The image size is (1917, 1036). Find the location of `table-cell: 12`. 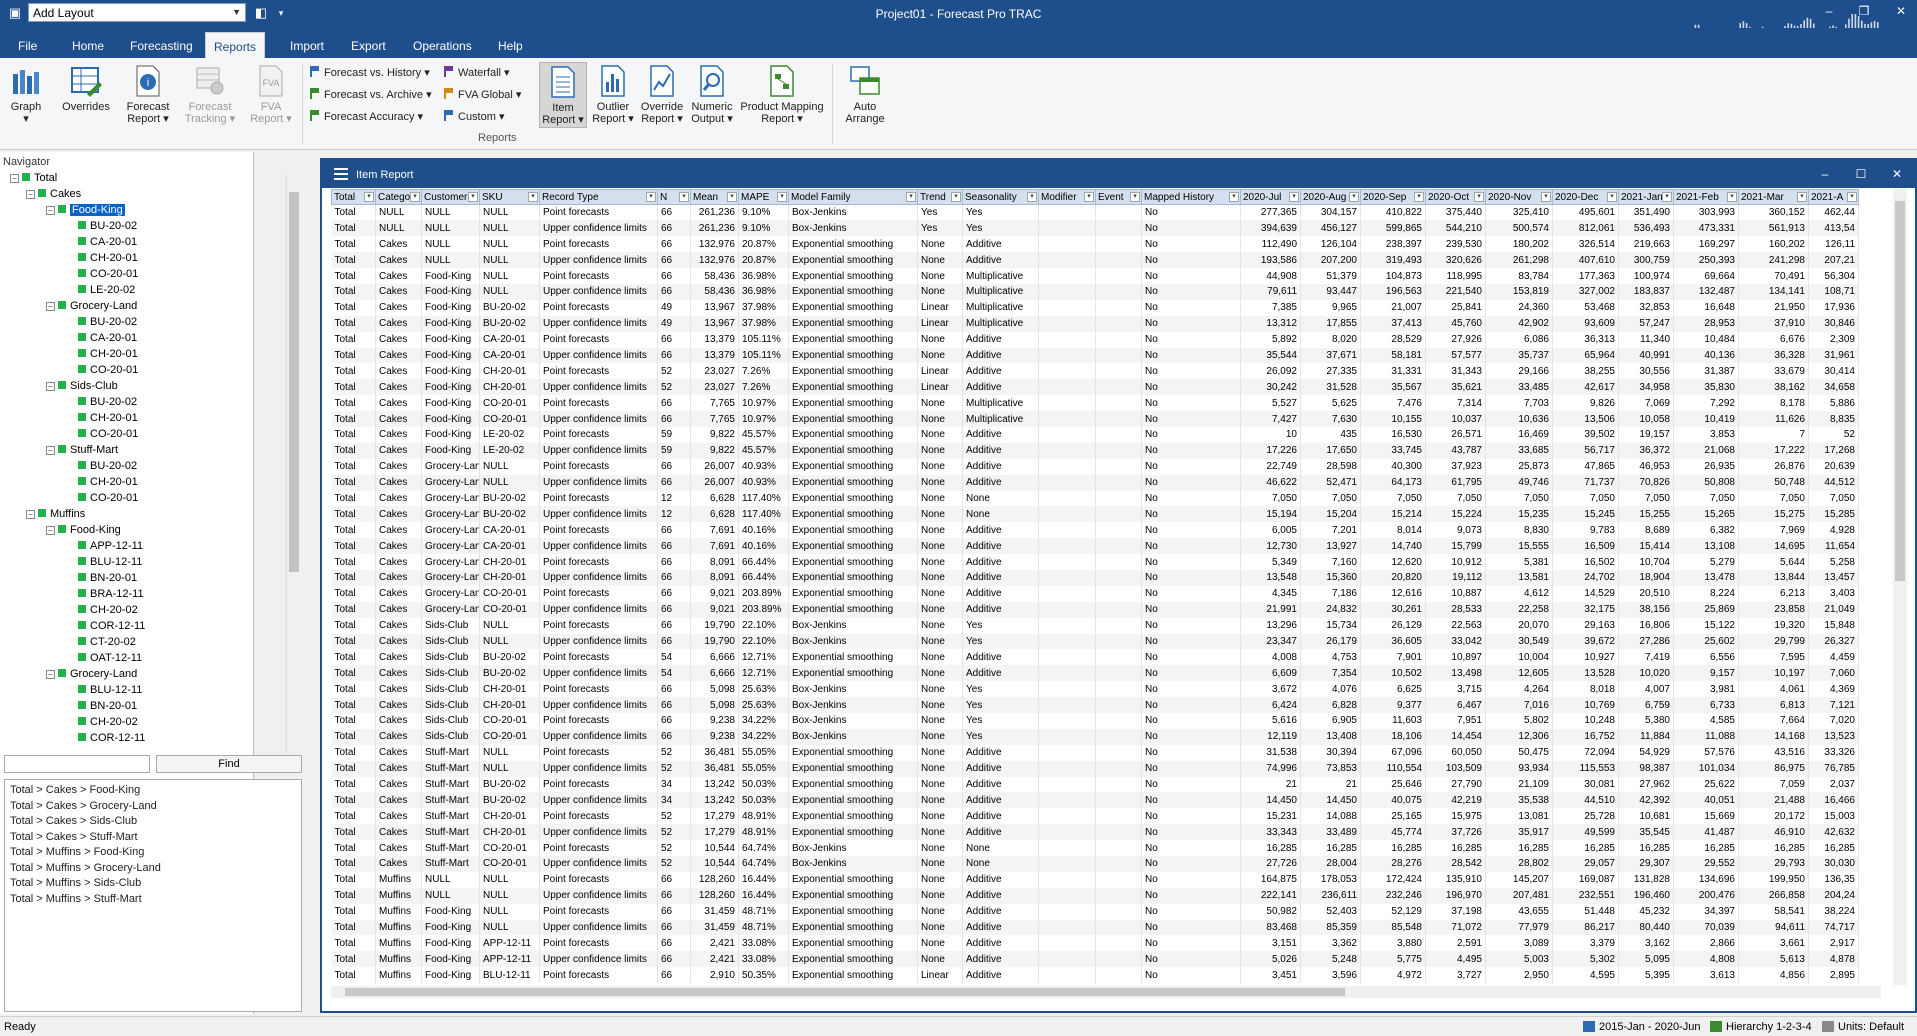

table-cell: 12 is located at coordinates (674, 498).